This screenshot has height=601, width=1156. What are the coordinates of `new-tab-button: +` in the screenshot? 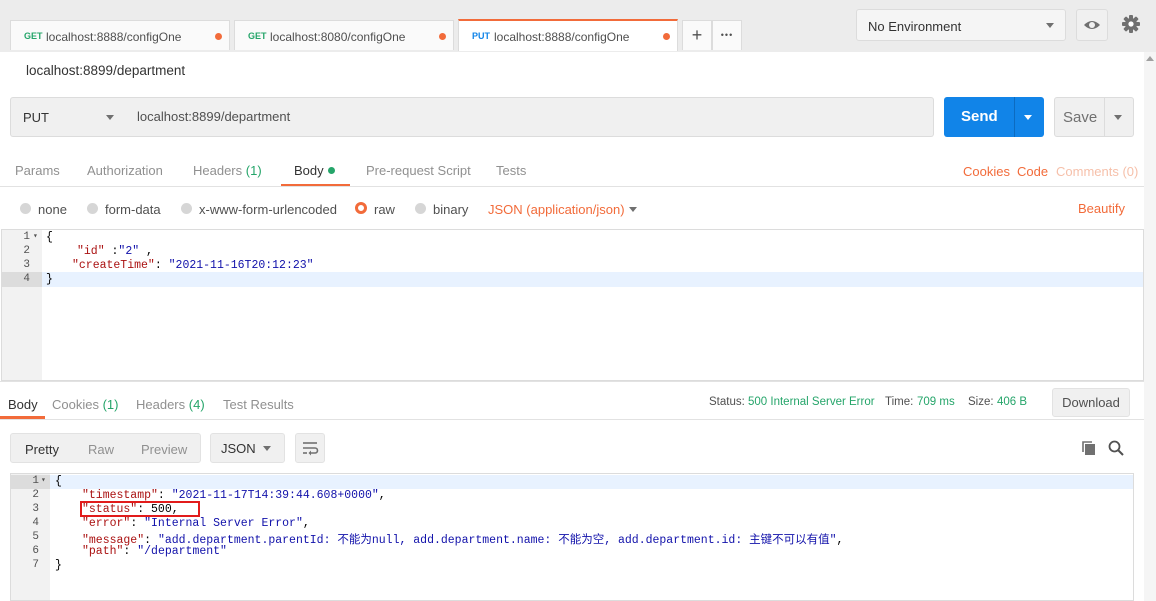 It's located at (697, 35).